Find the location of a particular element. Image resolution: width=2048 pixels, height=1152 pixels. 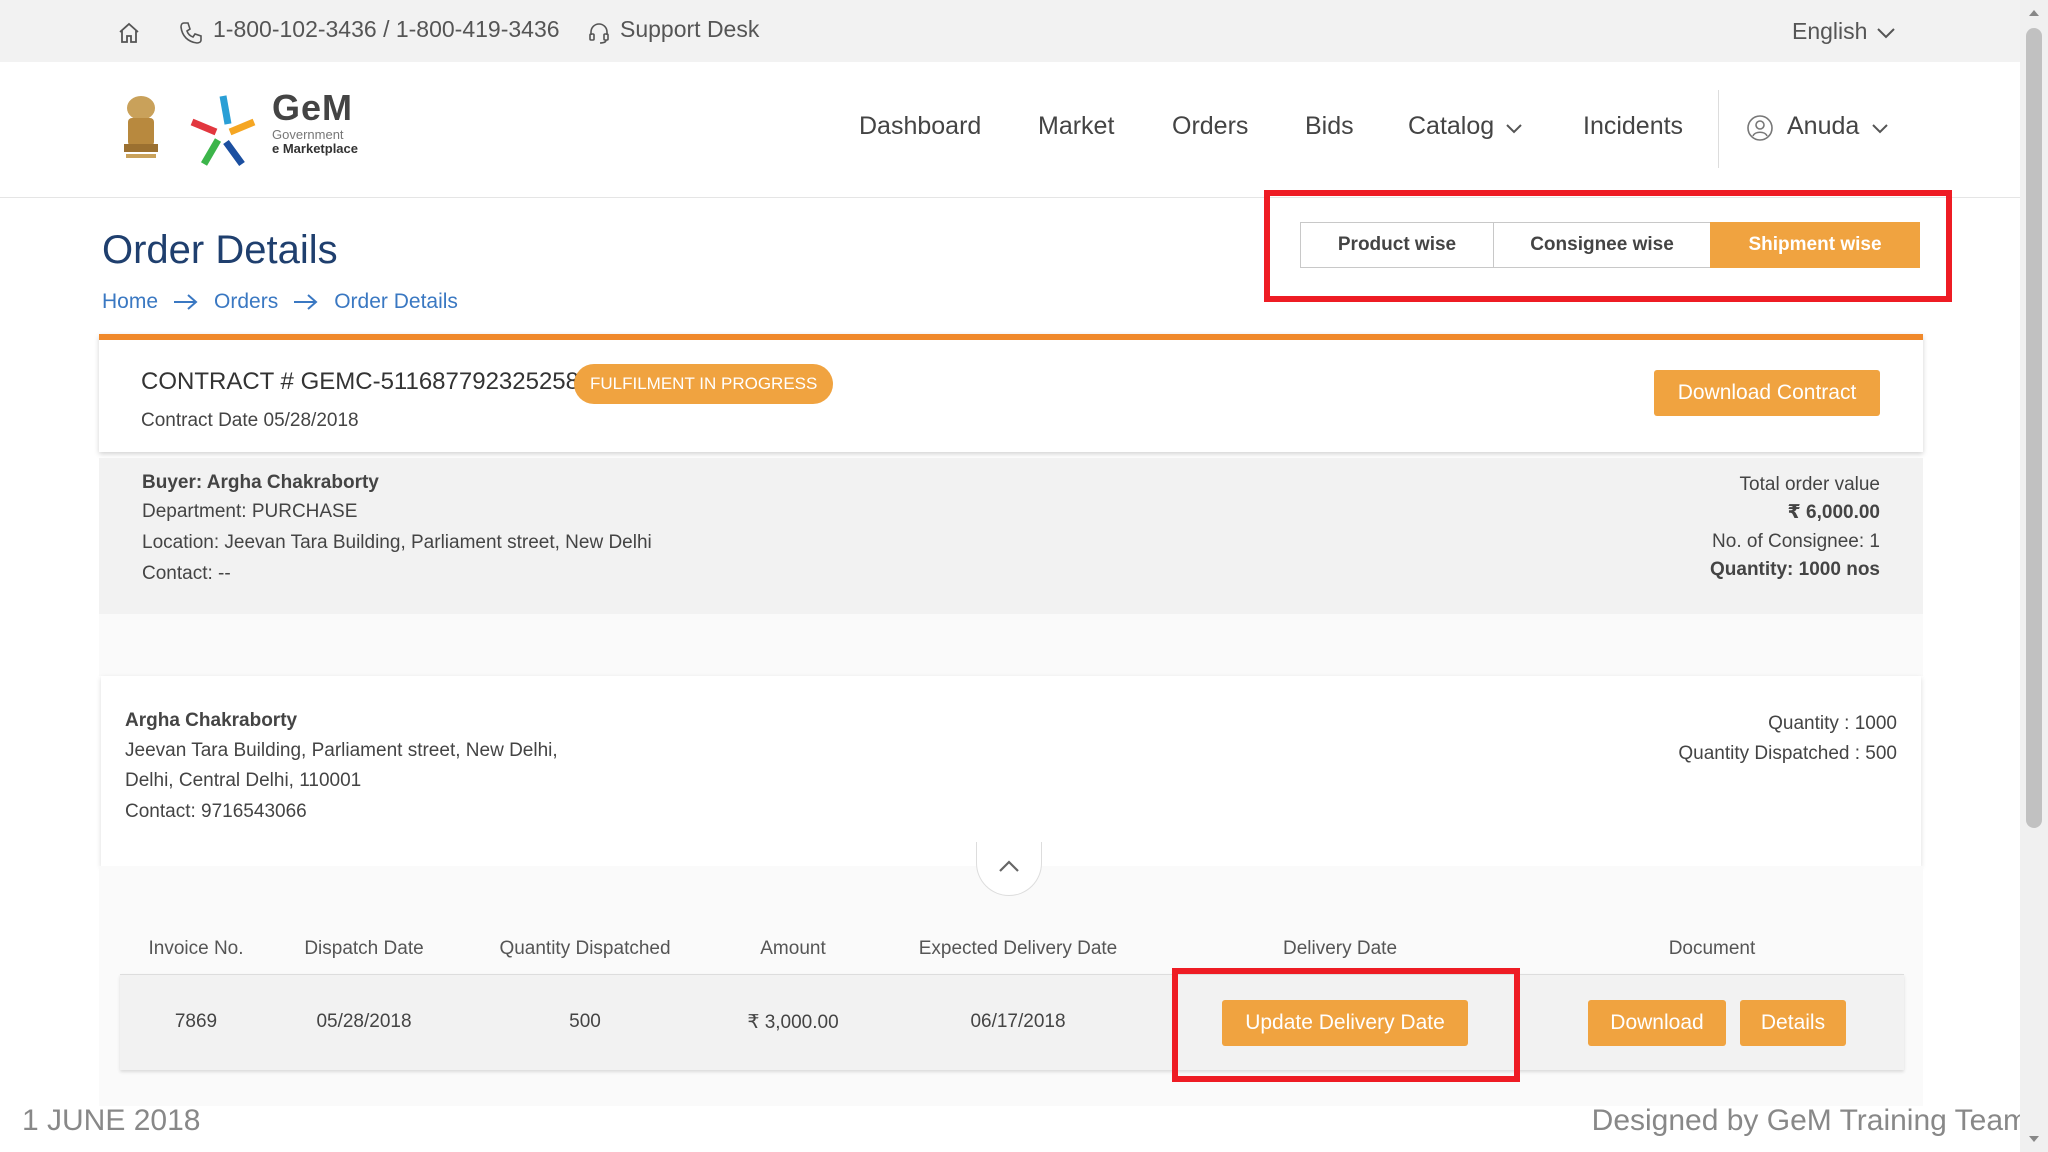

support-desk-link: Support Desk is located at coordinates (689, 29).